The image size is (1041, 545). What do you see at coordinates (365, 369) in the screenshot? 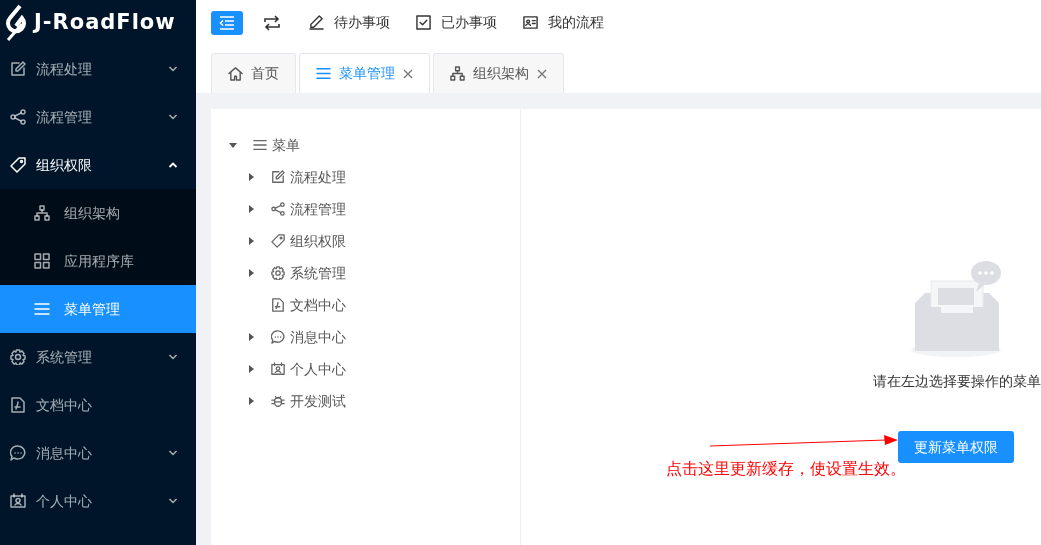
I see `tree-node: 个人中心` at bounding box center [365, 369].